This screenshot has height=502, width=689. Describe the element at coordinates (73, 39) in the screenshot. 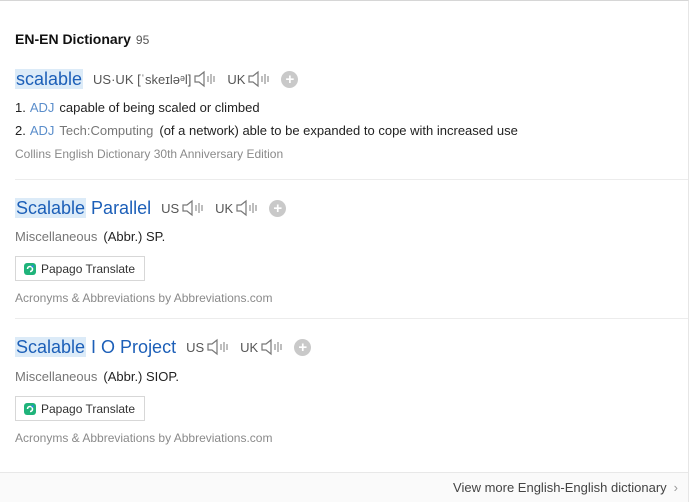

I see `dictionary-title: EN-EN Dictionary` at that location.